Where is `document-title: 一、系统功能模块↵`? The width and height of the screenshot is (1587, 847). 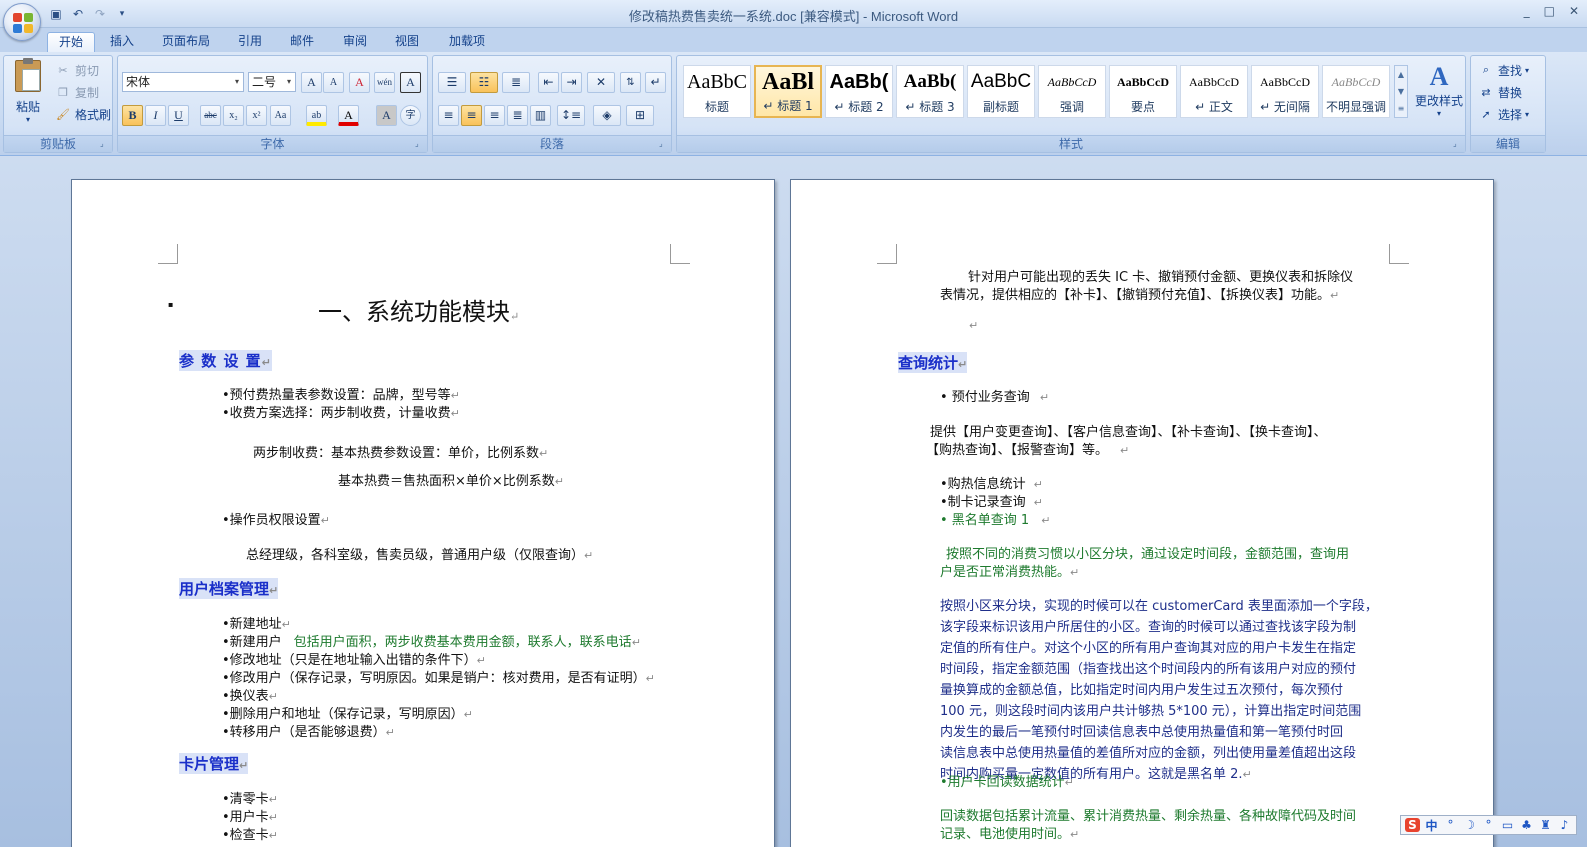
document-title: 一、系统功能模块↵ is located at coordinates (418, 309).